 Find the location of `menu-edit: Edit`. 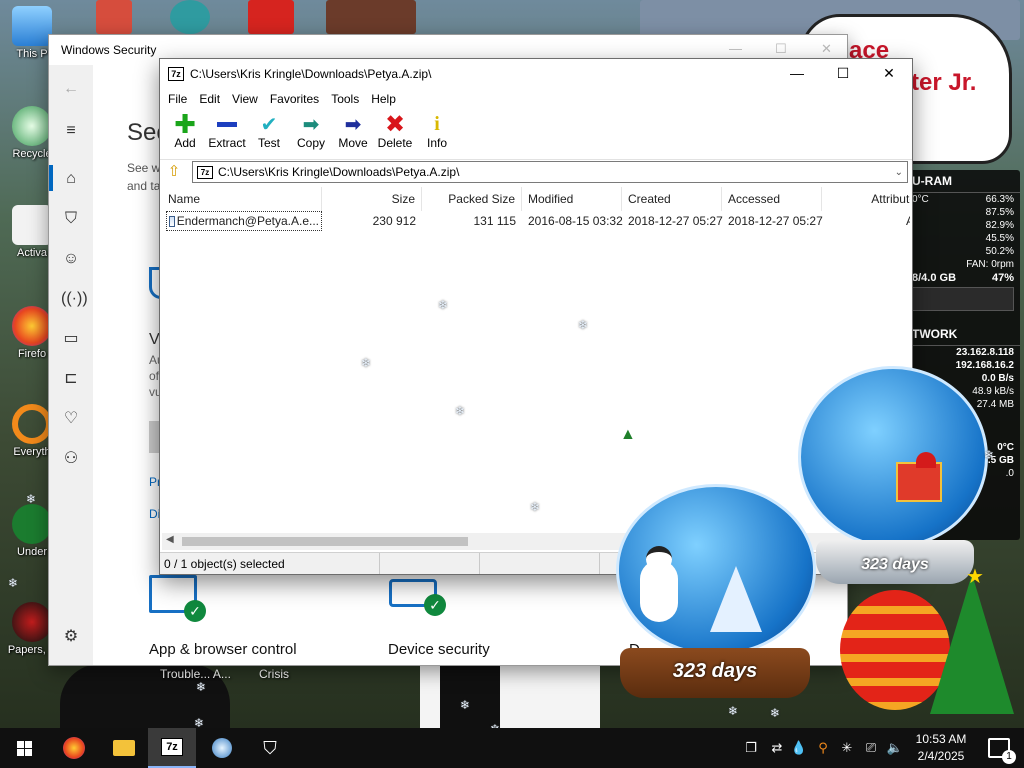

menu-edit: Edit is located at coordinates (209, 99).